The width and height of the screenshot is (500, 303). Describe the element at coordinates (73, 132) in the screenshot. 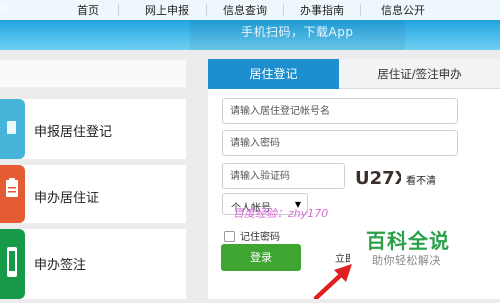

I see `sidebar-item-label: 申报居住登记` at that location.